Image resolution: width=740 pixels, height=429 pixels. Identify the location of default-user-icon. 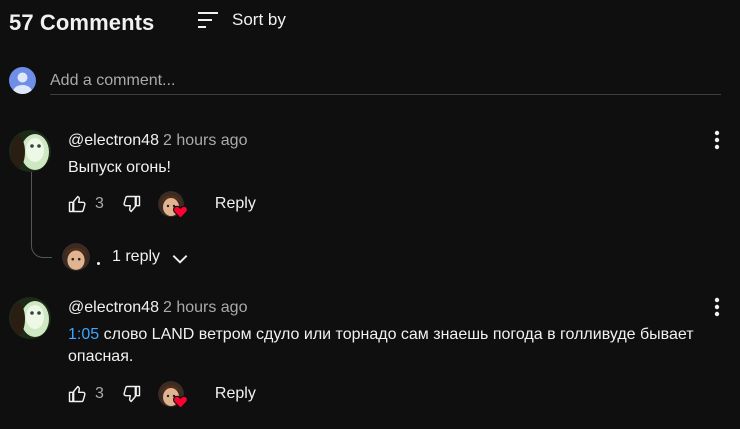
(22, 83).